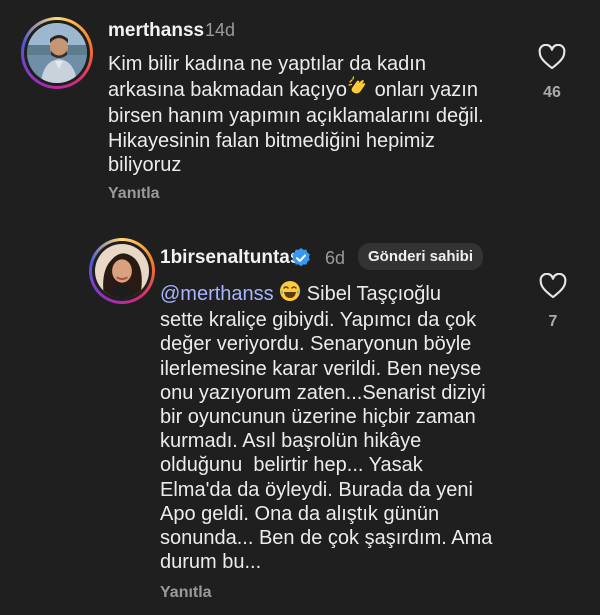  Describe the element at coordinates (145, 164) in the screenshot. I see `comment-text-line: biliyoruz` at that location.